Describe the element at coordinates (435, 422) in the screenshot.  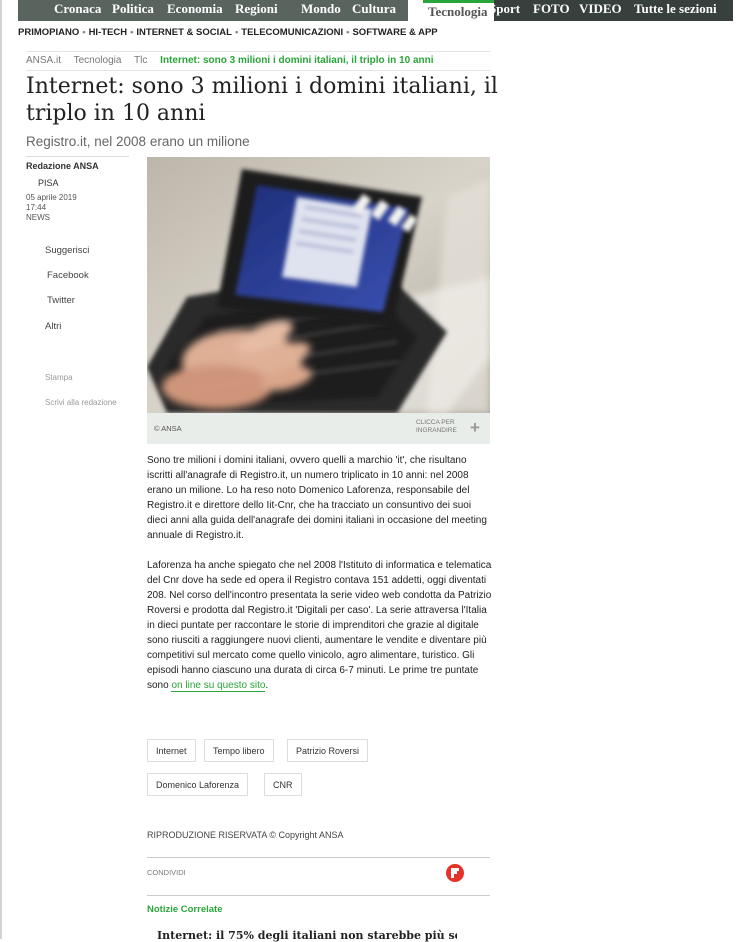
I see `enlarge-line-1: CLICCA PER` at that location.